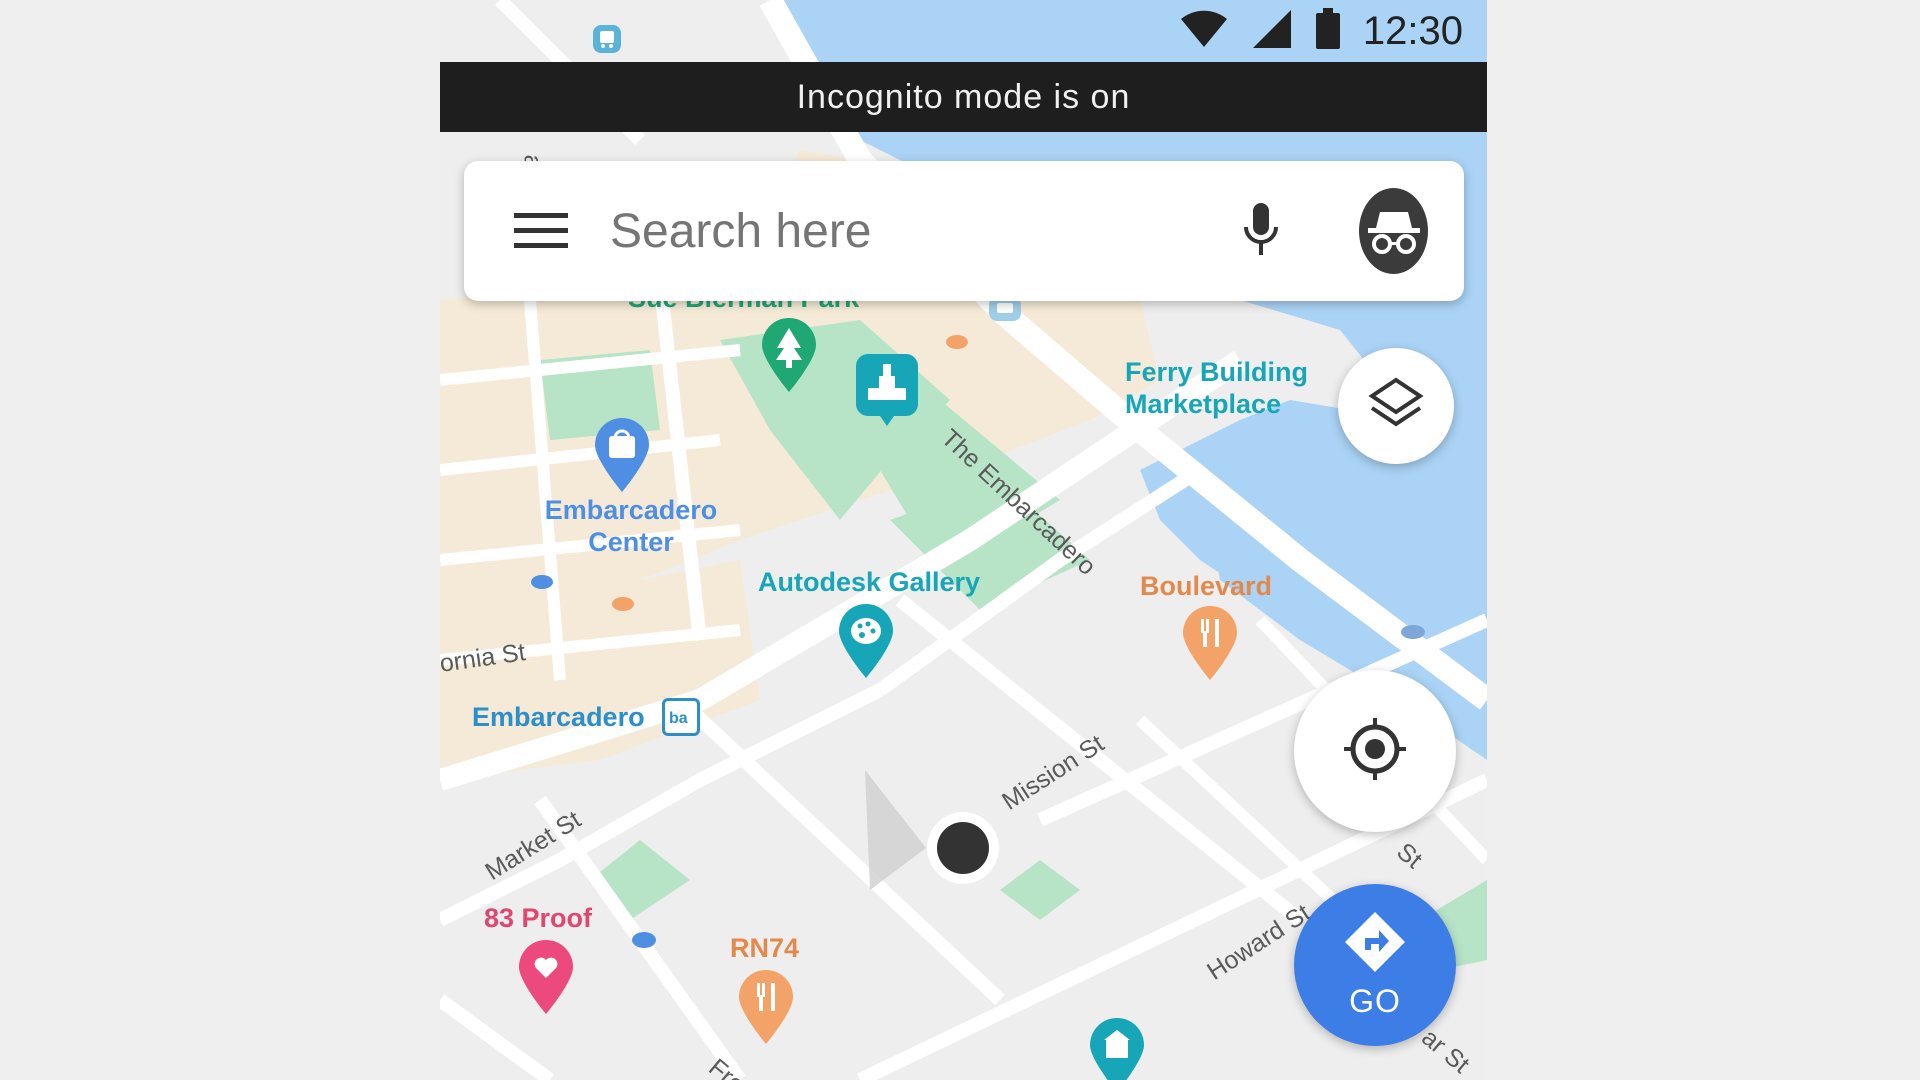 The width and height of the screenshot is (1920, 1080). What do you see at coordinates (1393, 231) in the screenshot?
I see `incognito-avatar-icon` at bounding box center [1393, 231].